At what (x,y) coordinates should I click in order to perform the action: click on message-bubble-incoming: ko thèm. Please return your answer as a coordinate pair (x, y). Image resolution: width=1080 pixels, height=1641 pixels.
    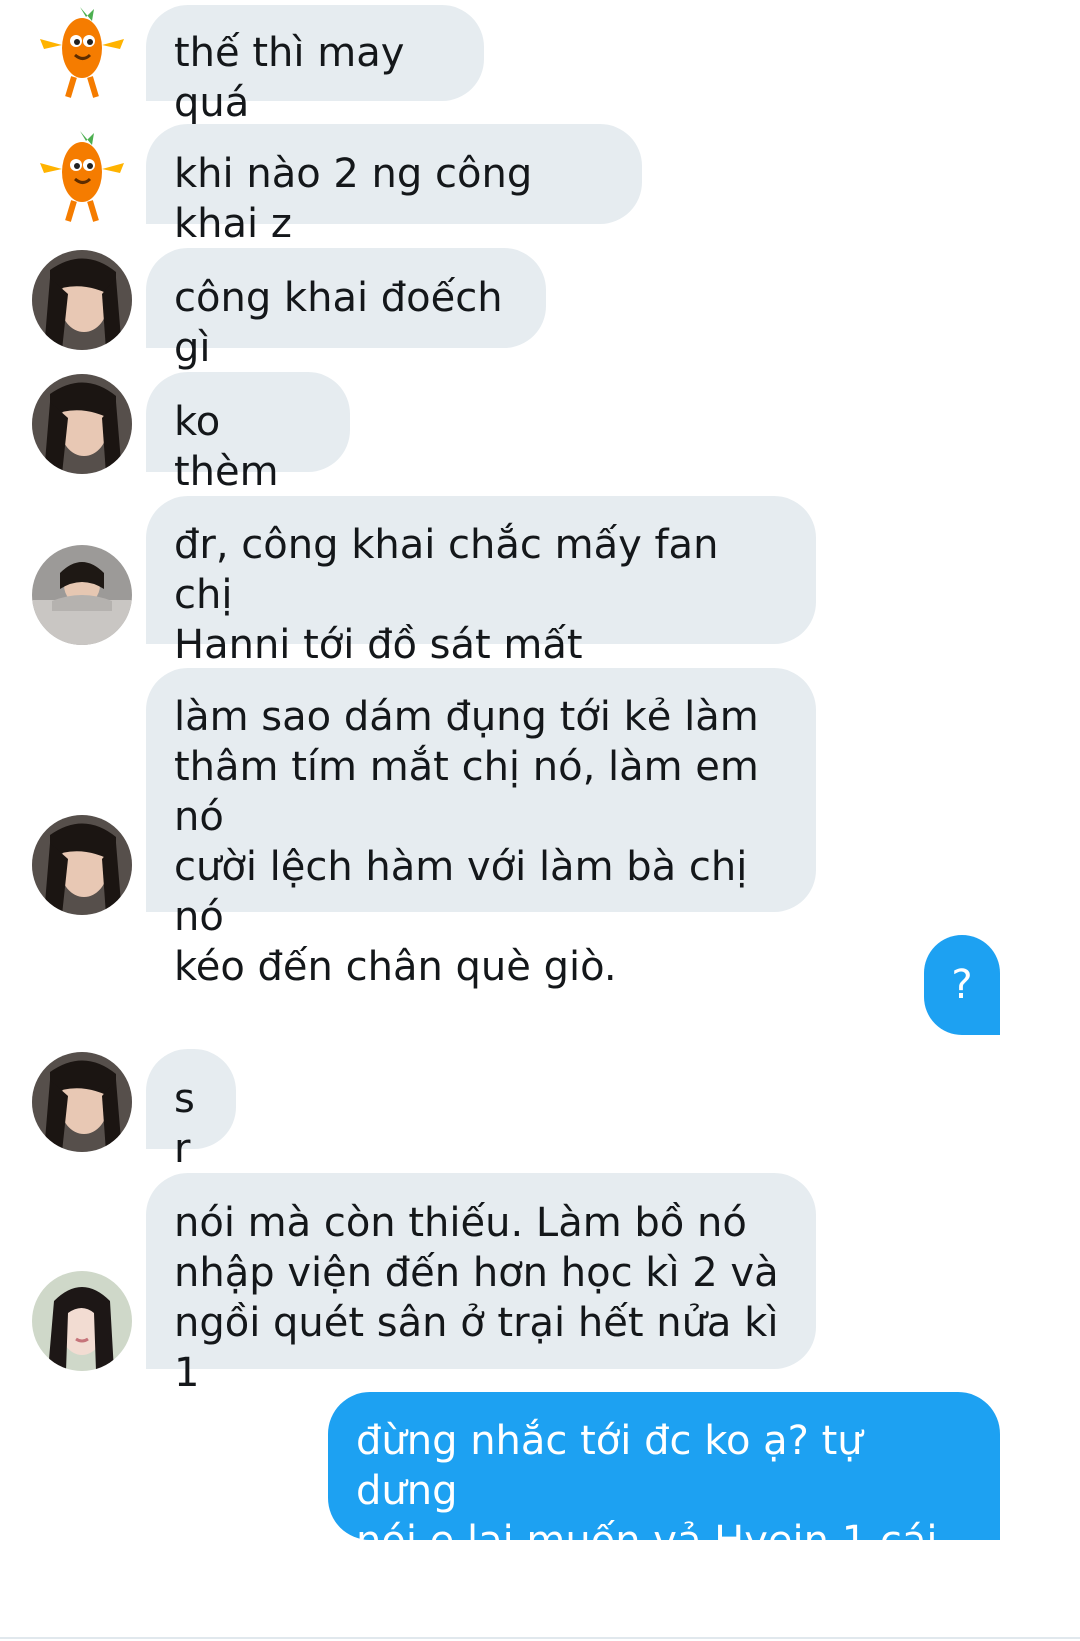
    Looking at the image, I should click on (248, 433).